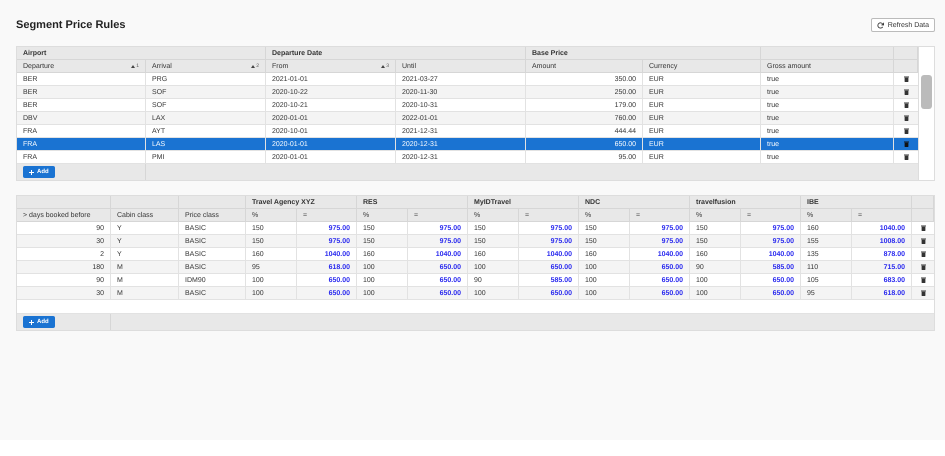 Image resolution: width=945 pixels, height=456 pixels. I want to click on refresh-icon, so click(880, 25).